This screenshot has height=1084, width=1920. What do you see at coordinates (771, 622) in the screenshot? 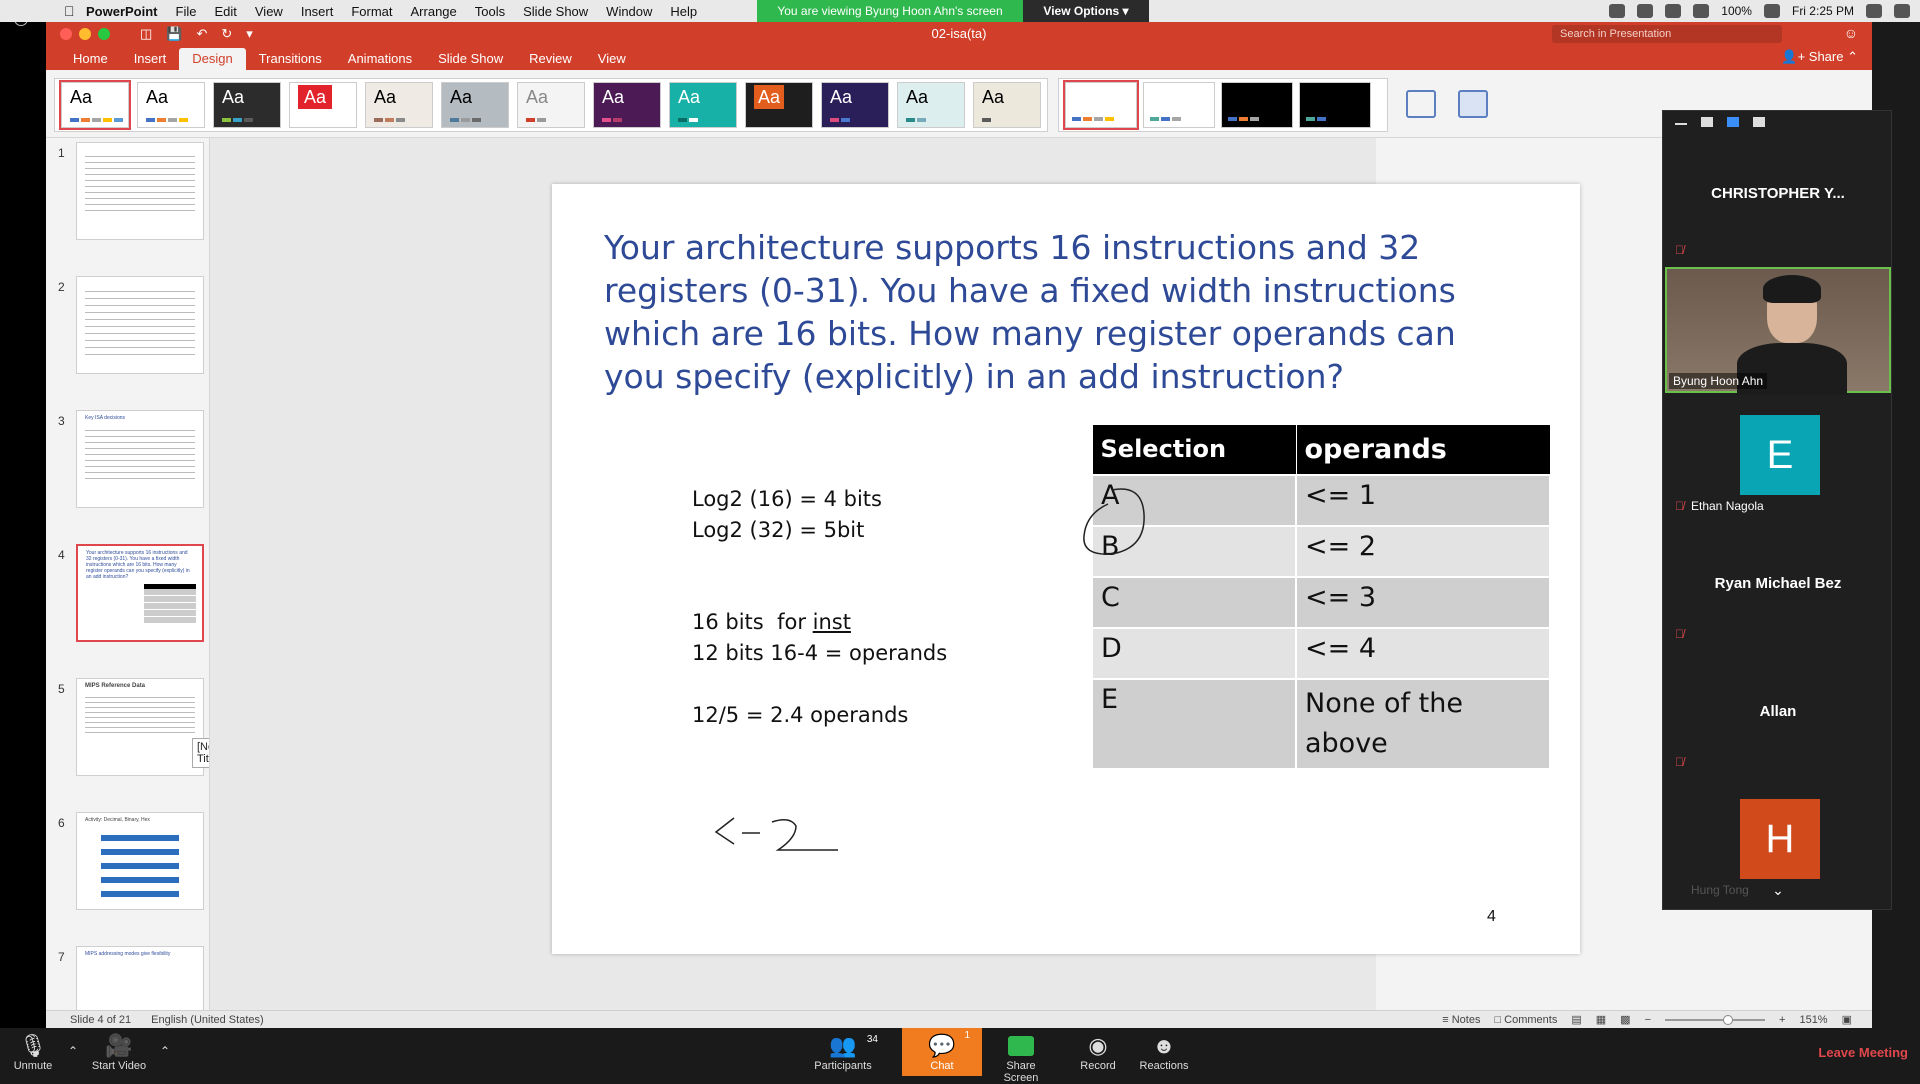
I see `work-line-3: 16 bits for inst` at bounding box center [771, 622].